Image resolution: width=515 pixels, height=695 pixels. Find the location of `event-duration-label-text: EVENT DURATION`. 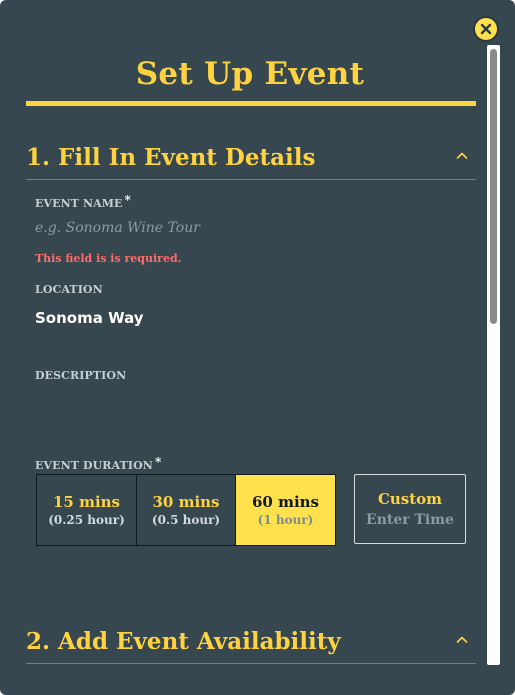

event-duration-label-text: EVENT DURATION is located at coordinates (94, 465).